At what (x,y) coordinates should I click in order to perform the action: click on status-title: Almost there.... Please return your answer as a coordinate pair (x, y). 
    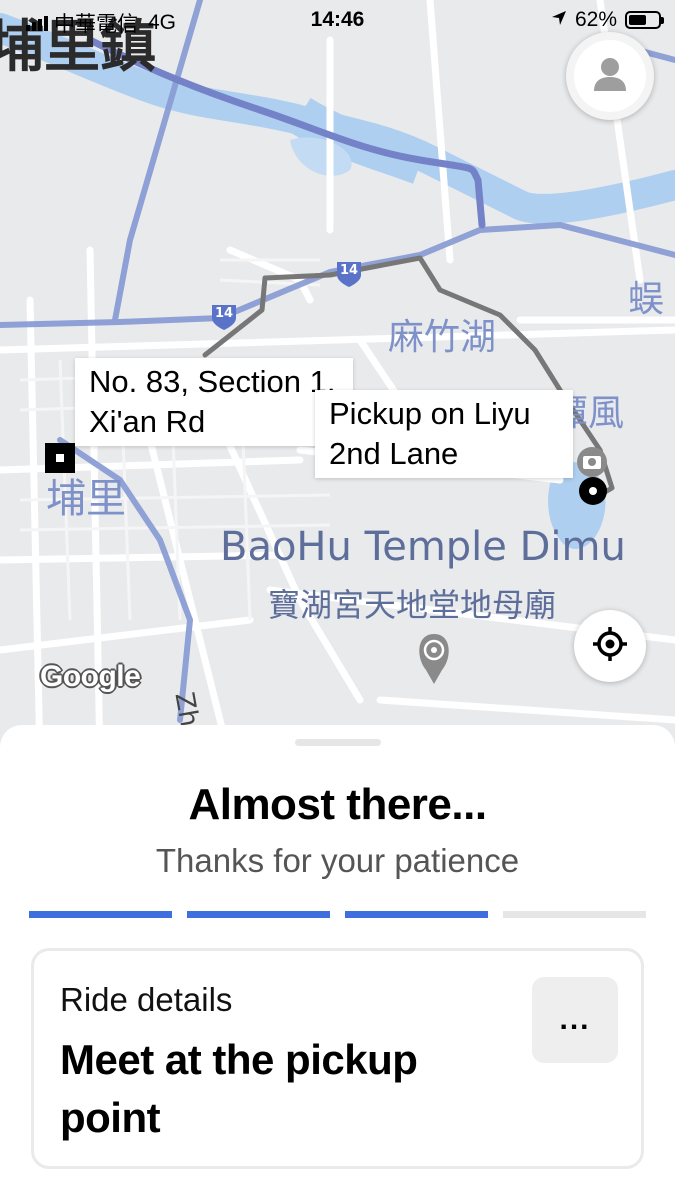
    Looking at the image, I should click on (337, 804).